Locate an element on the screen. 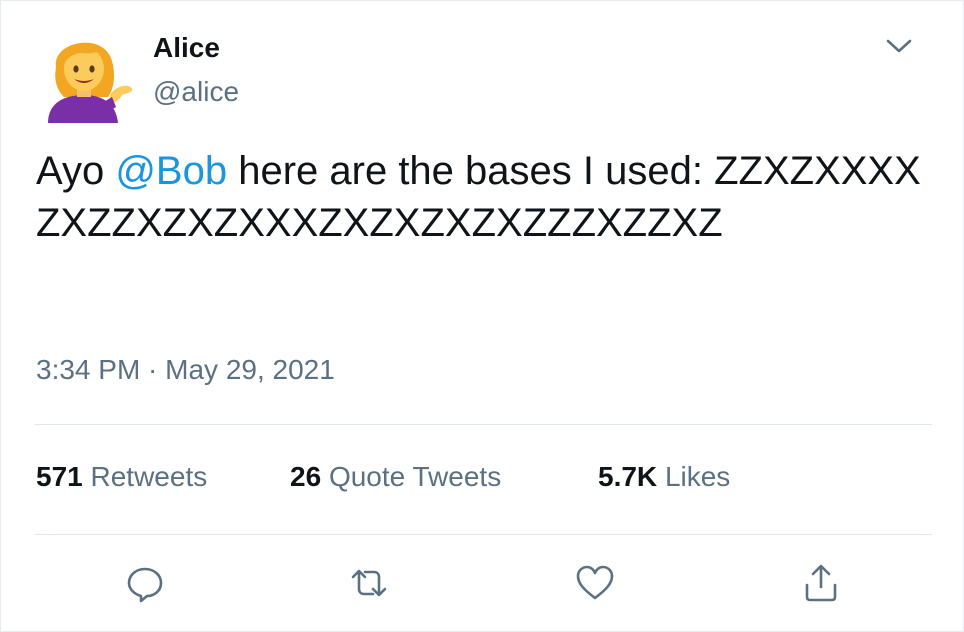  retweet-button is located at coordinates (369, 583).